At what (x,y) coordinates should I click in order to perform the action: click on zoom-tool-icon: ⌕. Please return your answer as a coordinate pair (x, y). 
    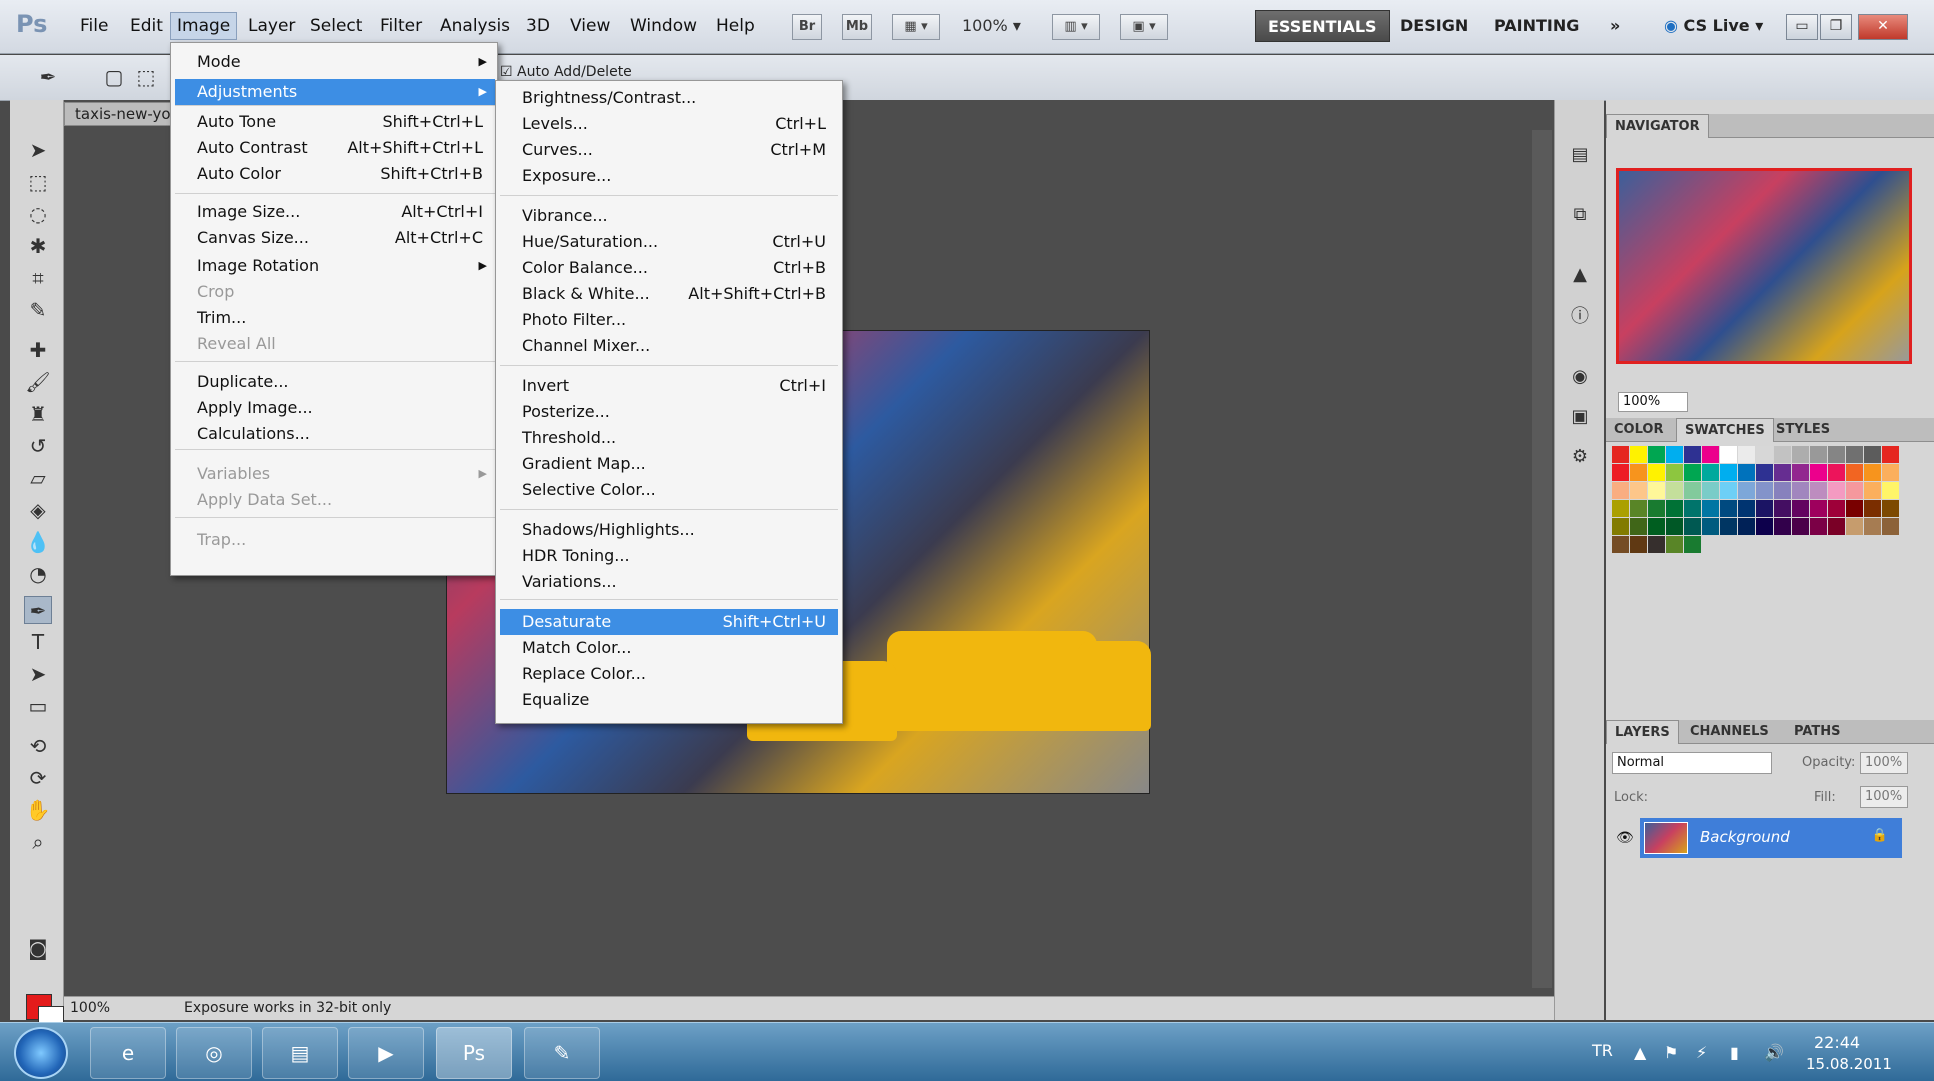
    Looking at the image, I should click on (38, 842).